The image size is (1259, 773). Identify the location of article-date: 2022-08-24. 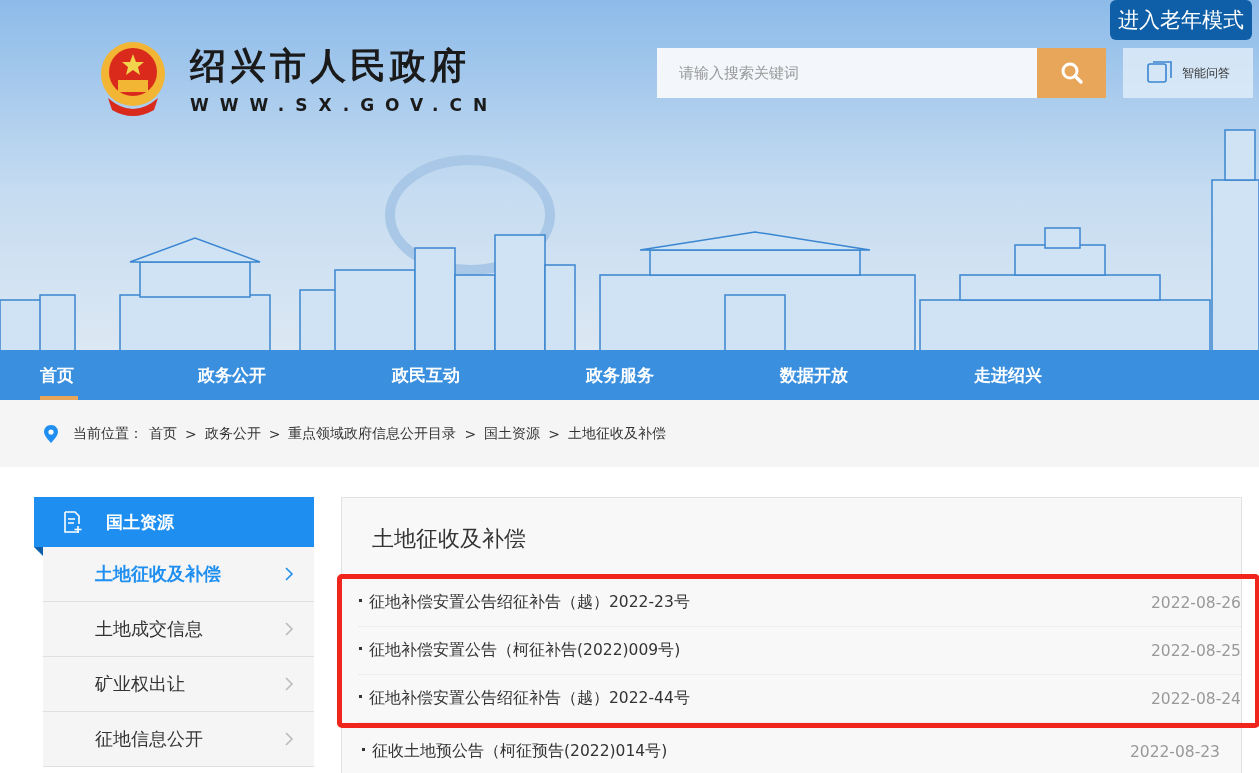
(1195, 698).